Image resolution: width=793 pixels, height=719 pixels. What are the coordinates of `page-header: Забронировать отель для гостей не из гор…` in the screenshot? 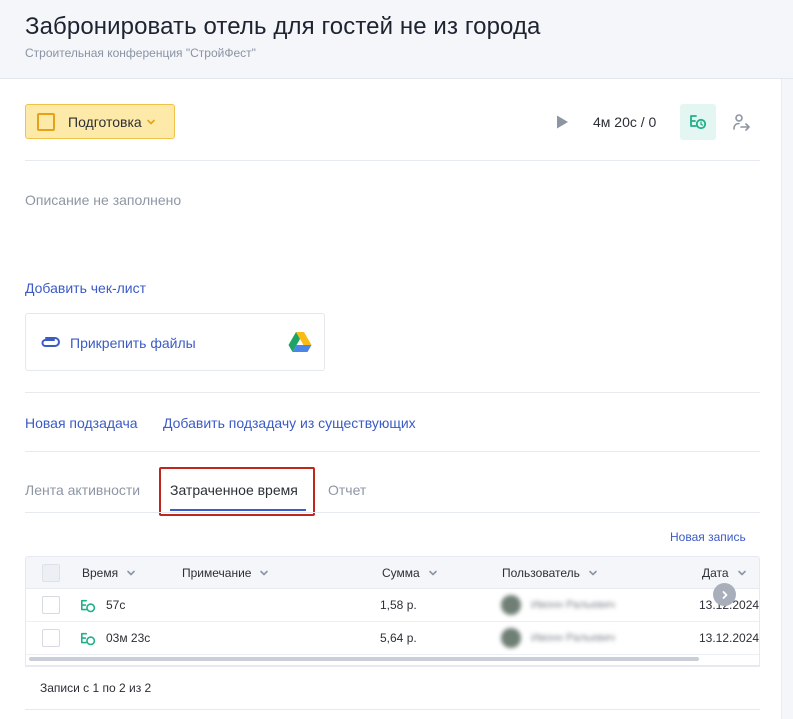 It's located at (396, 39).